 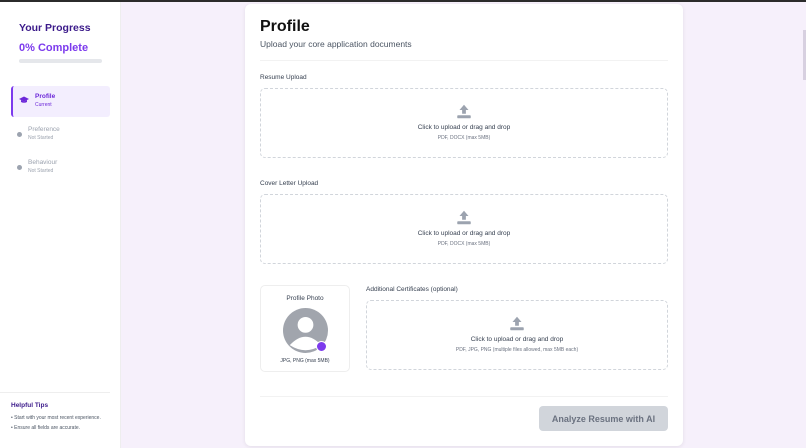 What do you see at coordinates (305, 361) in the screenshot?
I see `profile-photo-hint: JPG, PNG (max 5MB)` at bounding box center [305, 361].